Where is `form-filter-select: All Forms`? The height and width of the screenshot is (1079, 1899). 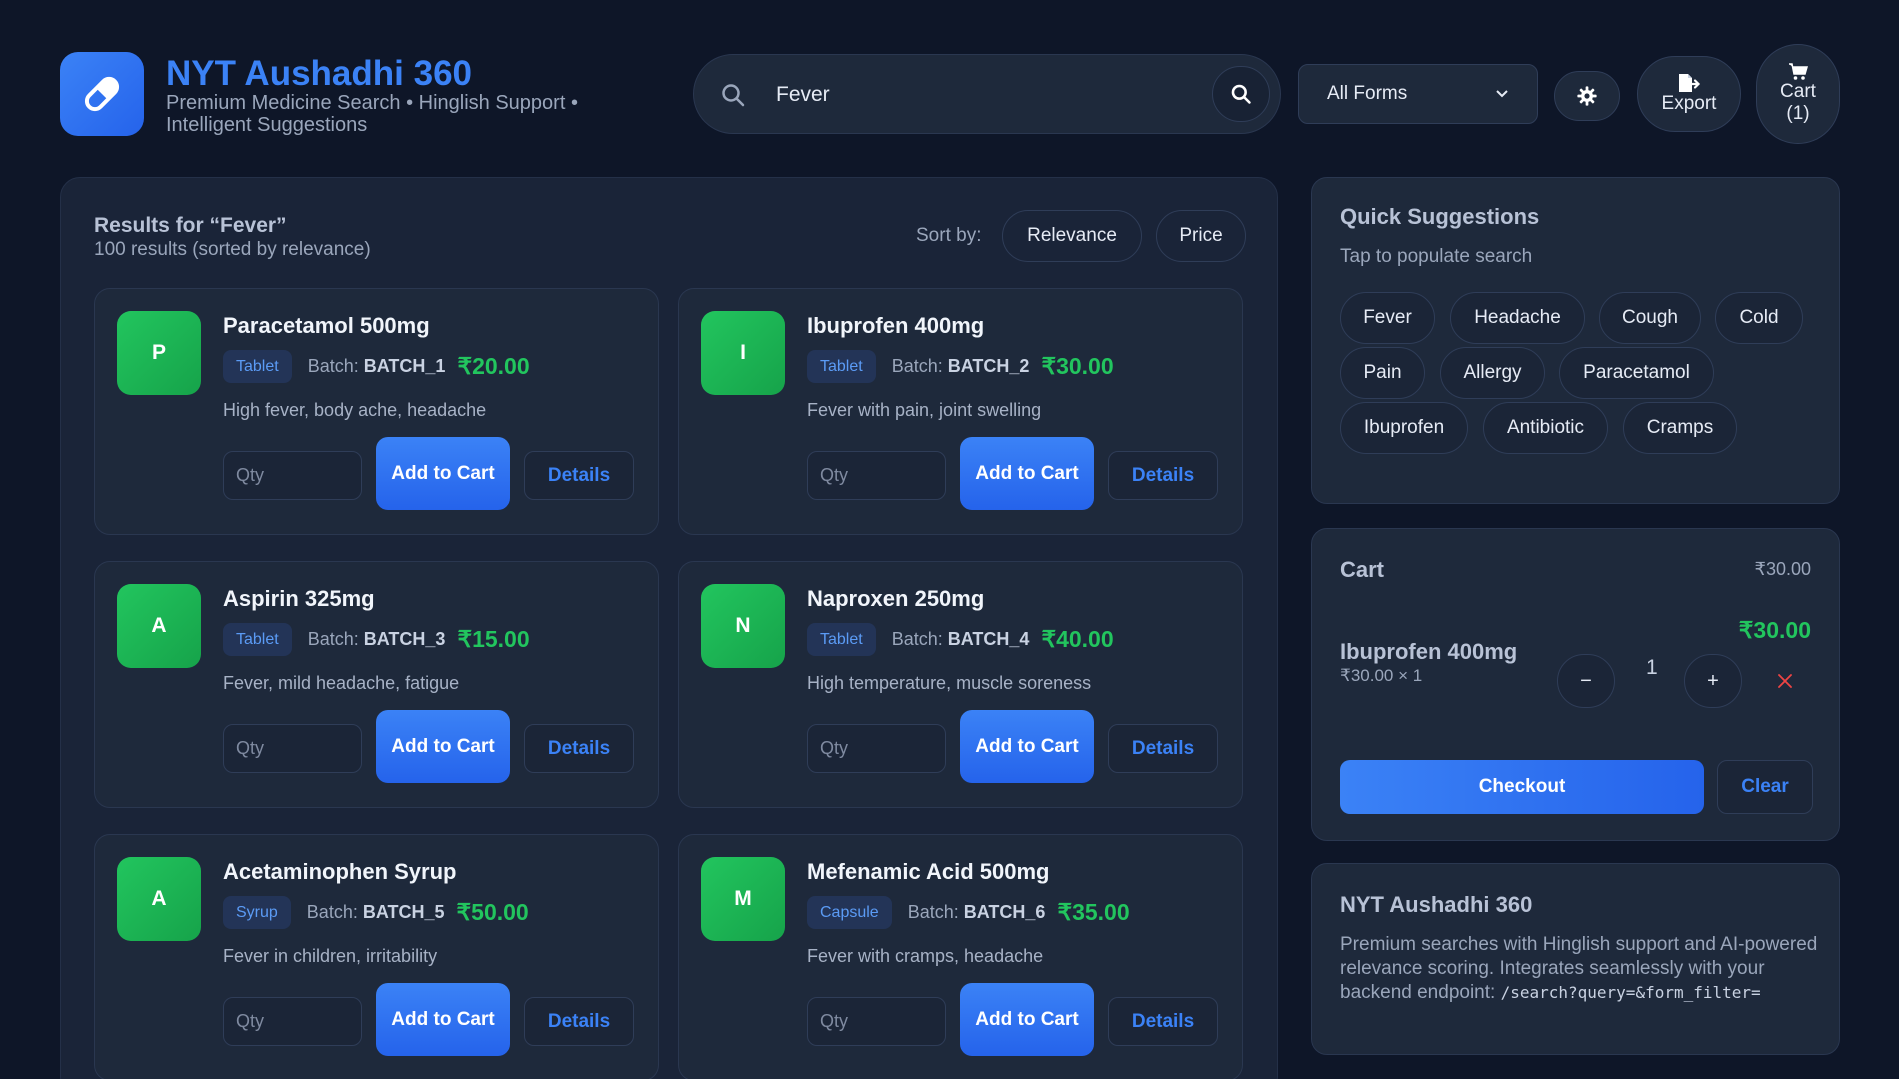 form-filter-select: All Forms is located at coordinates (1418, 94).